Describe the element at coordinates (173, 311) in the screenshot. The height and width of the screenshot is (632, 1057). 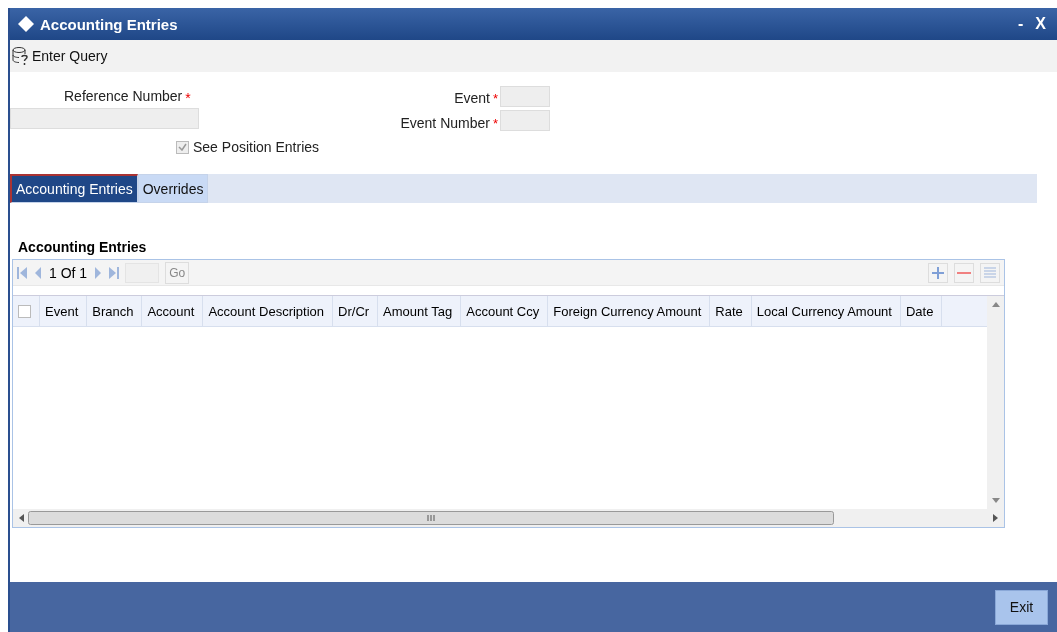
I see `column-header: Account` at that location.